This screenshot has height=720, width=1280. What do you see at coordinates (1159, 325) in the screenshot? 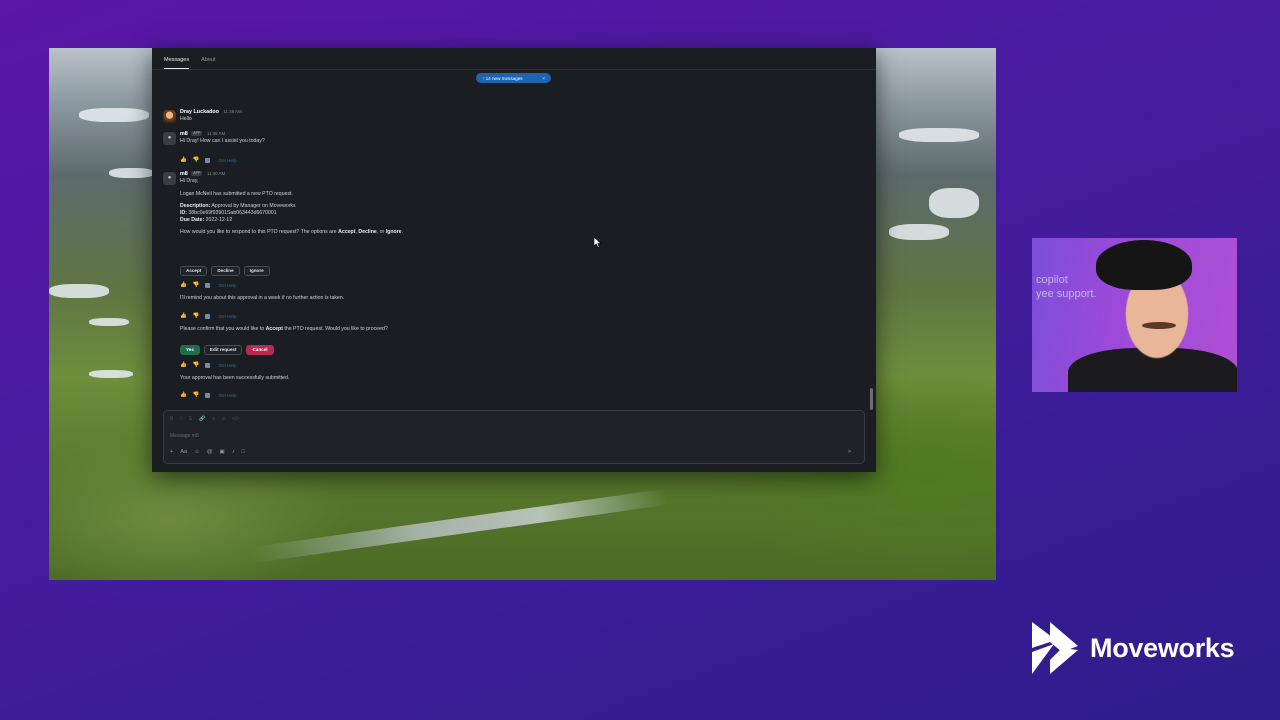
I see `presenter-mustache` at bounding box center [1159, 325].